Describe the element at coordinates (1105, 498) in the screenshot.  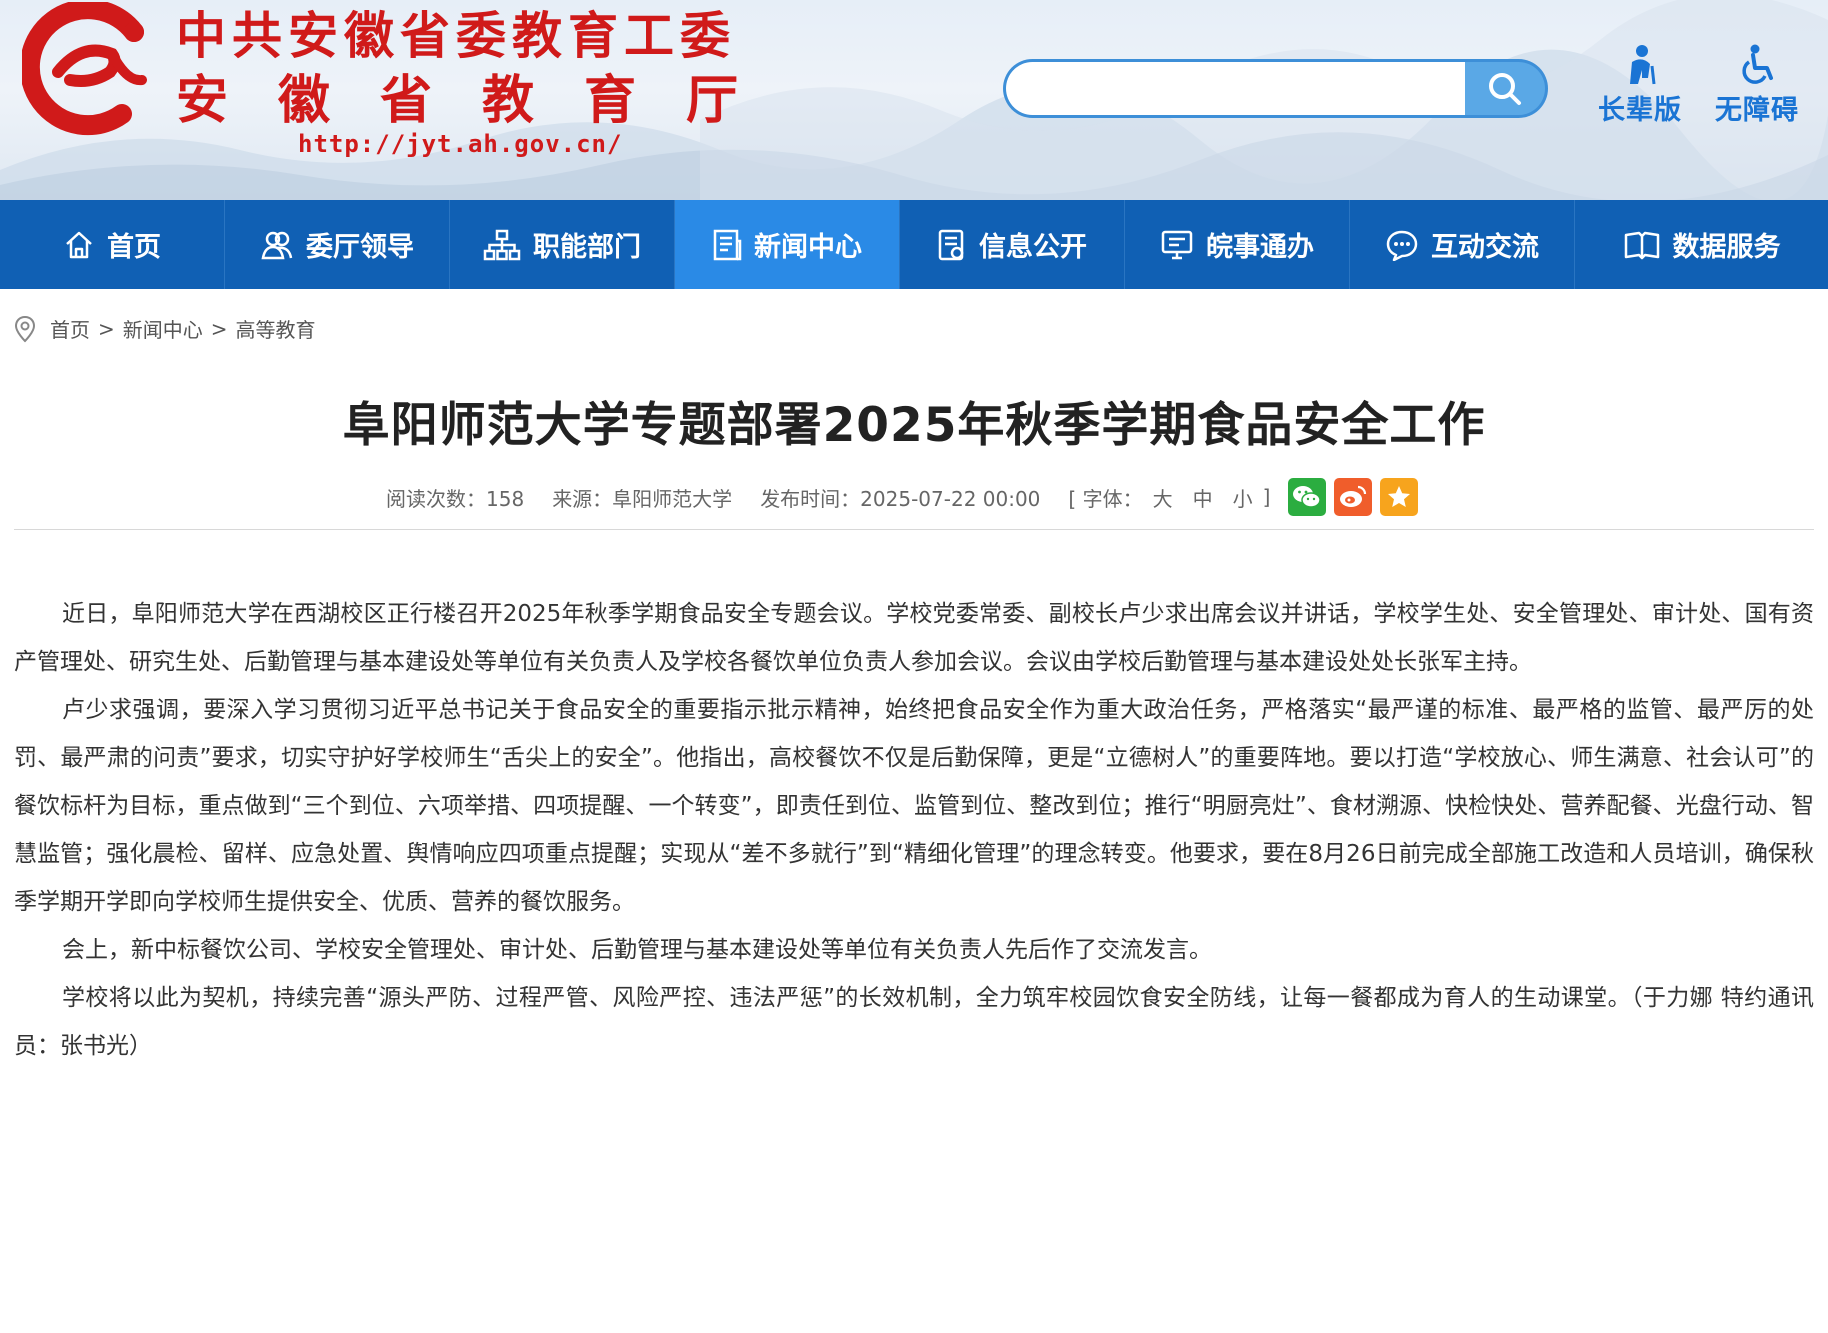
I see `font-size-prefix: [ 字体：` at that location.